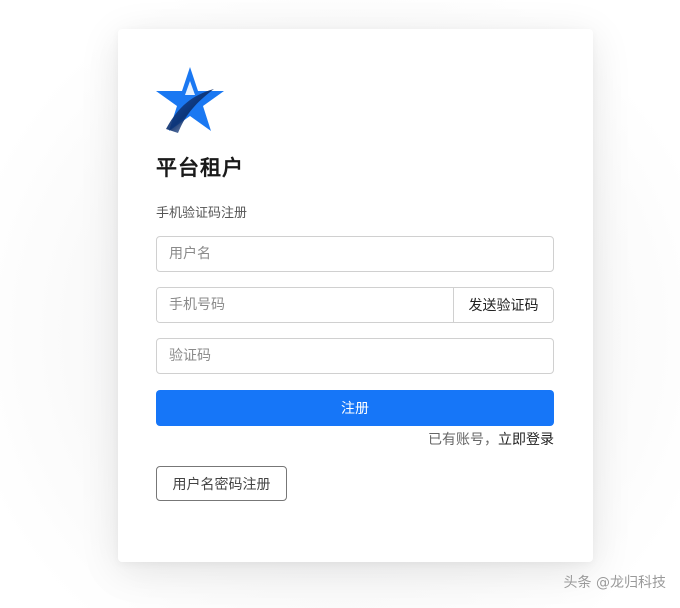  I want to click on phone-input-group: 发送验证码, so click(355, 305).